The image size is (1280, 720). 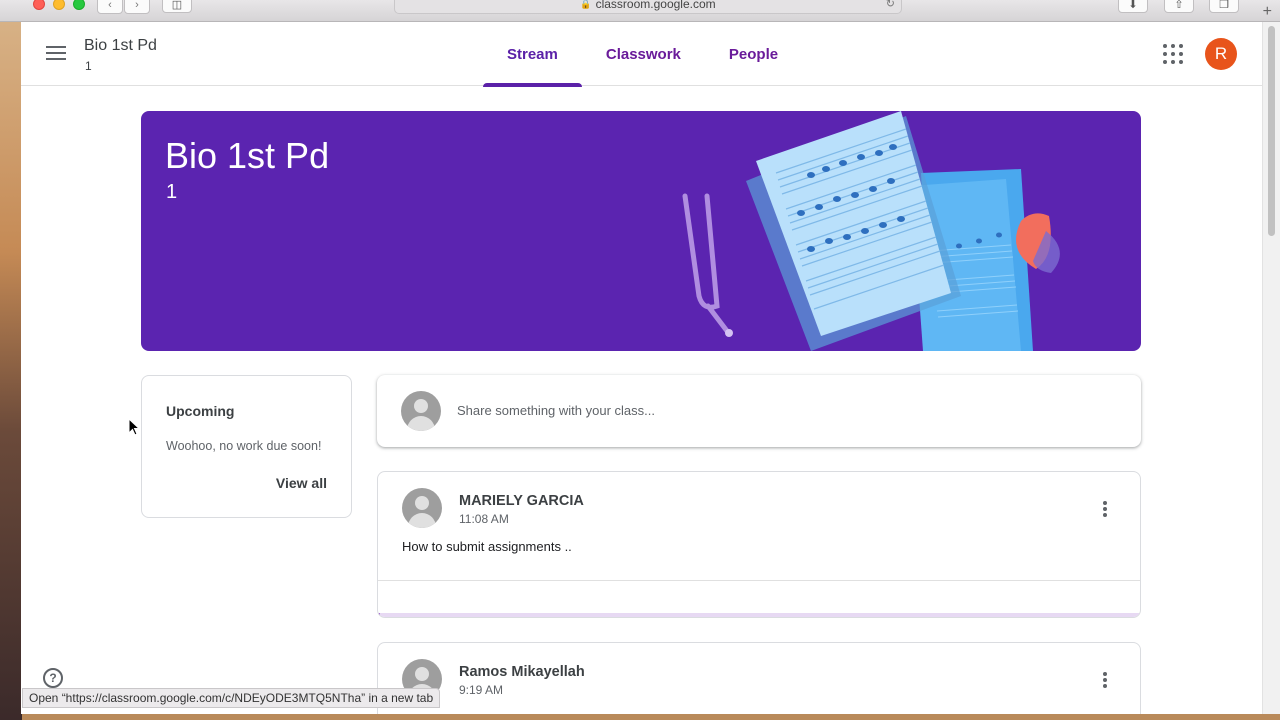 What do you see at coordinates (759, 678) in the screenshot?
I see `stream-post: Ramos Mikayellah 9:19 AM` at bounding box center [759, 678].